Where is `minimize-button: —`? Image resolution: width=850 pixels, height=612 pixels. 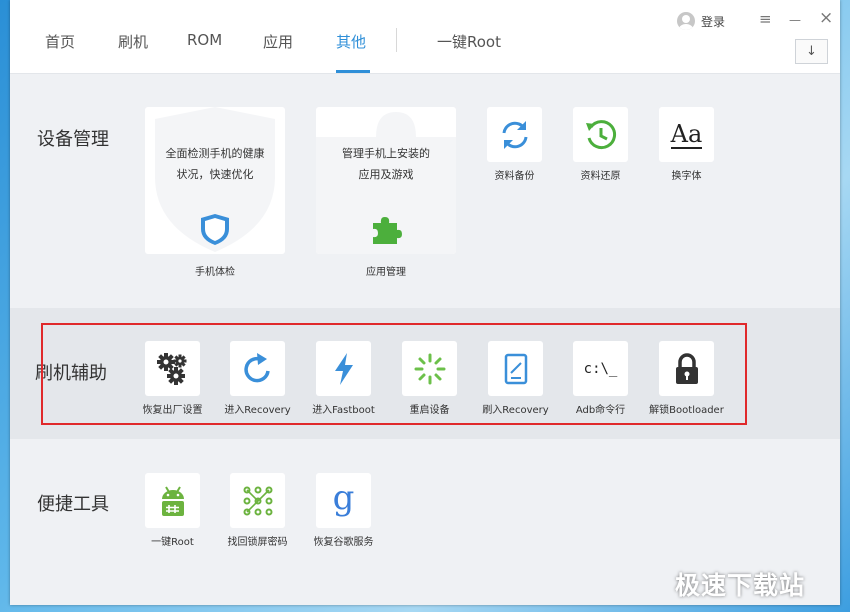 minimize-button: — is located at coordinates (795, 20).